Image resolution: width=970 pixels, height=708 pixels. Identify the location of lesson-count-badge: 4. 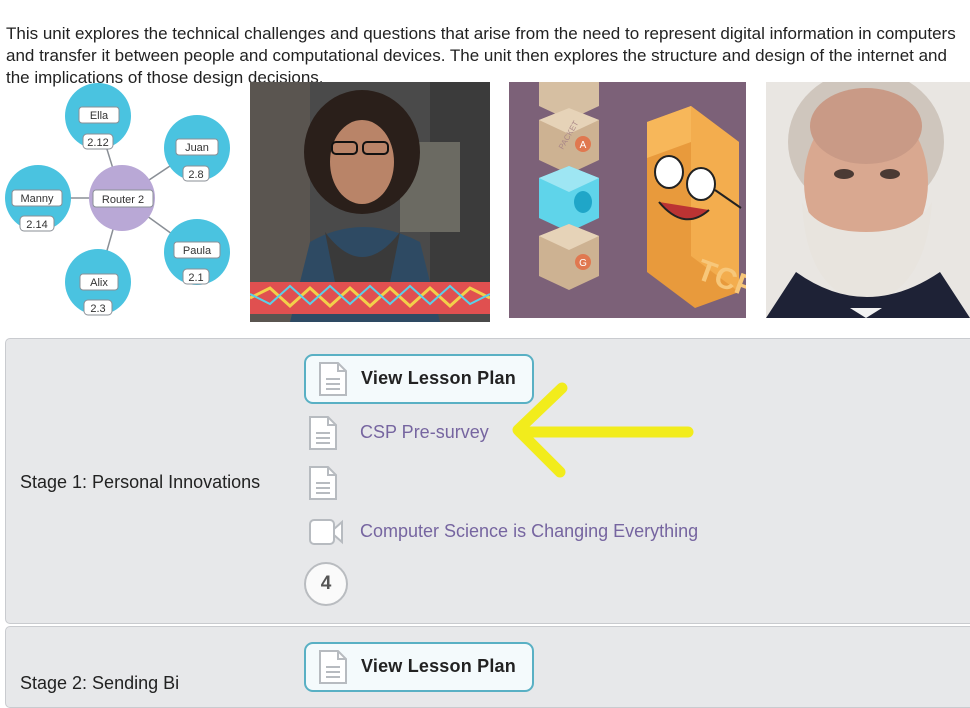
(326, 584).